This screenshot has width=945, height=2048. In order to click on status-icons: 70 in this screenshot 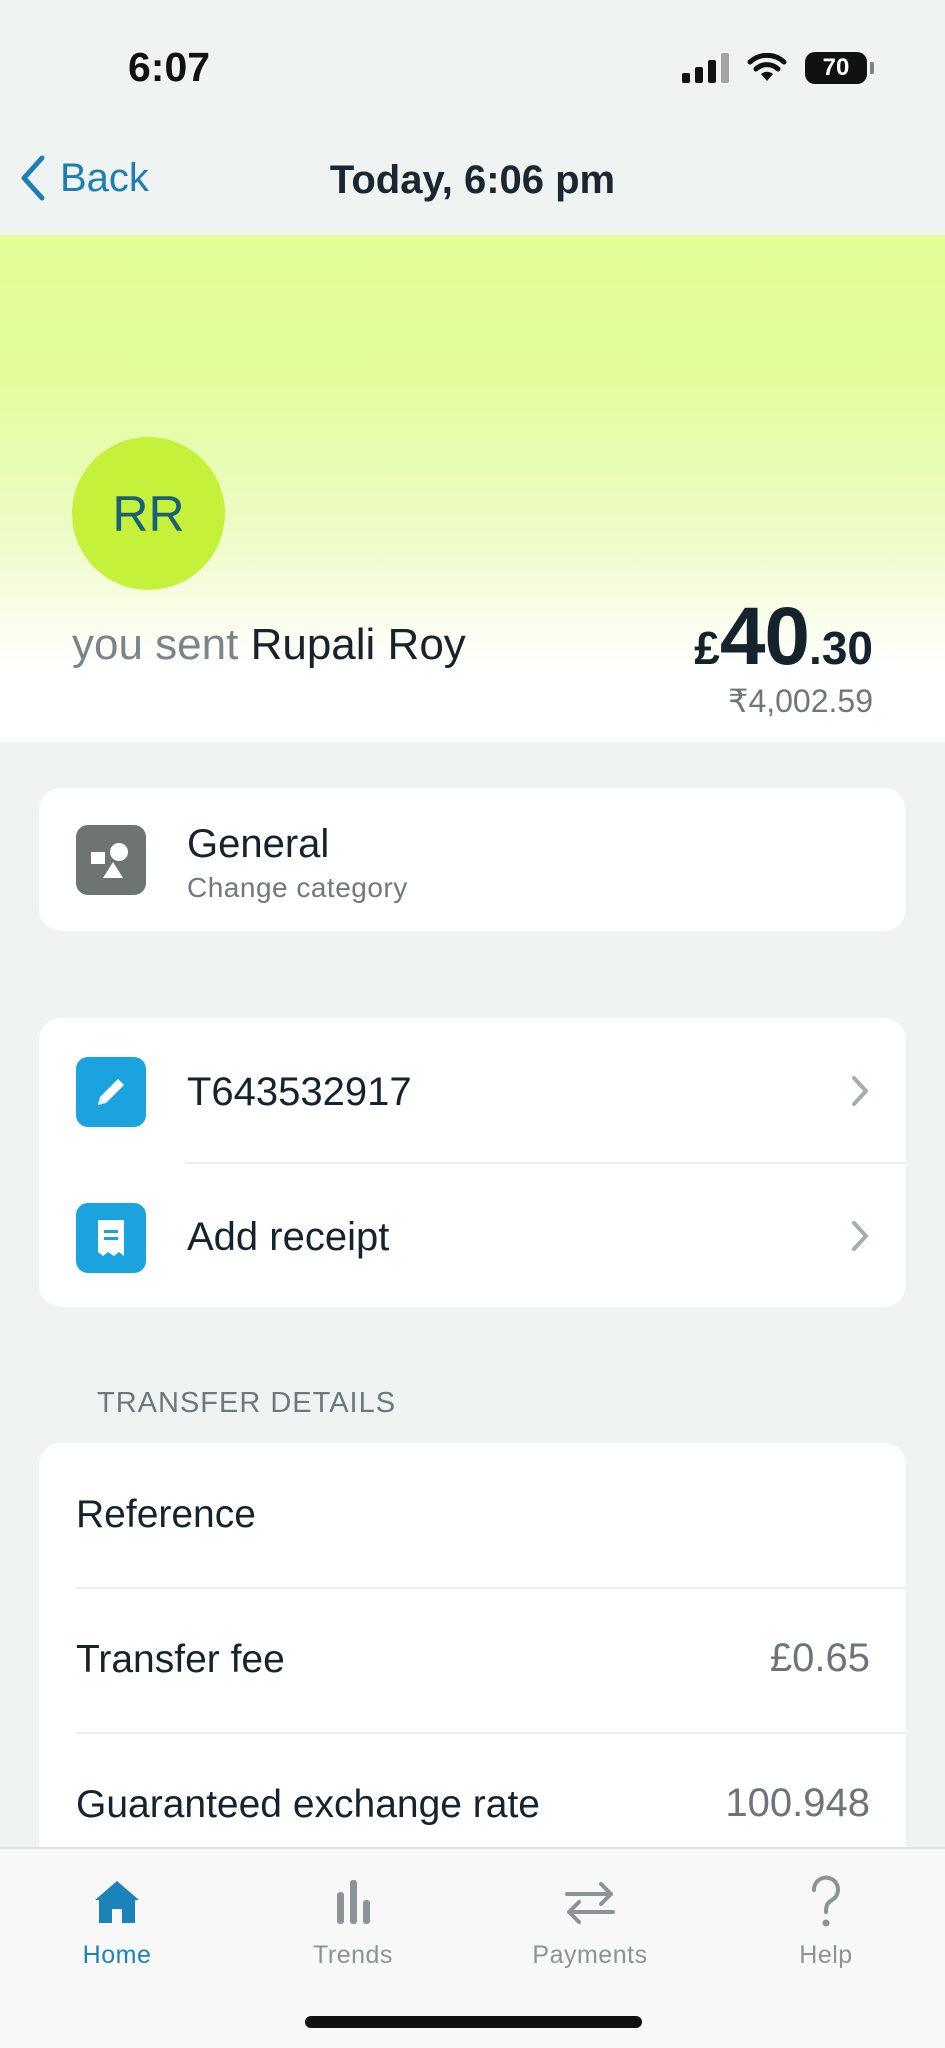, I will do `click(778, 68)`.